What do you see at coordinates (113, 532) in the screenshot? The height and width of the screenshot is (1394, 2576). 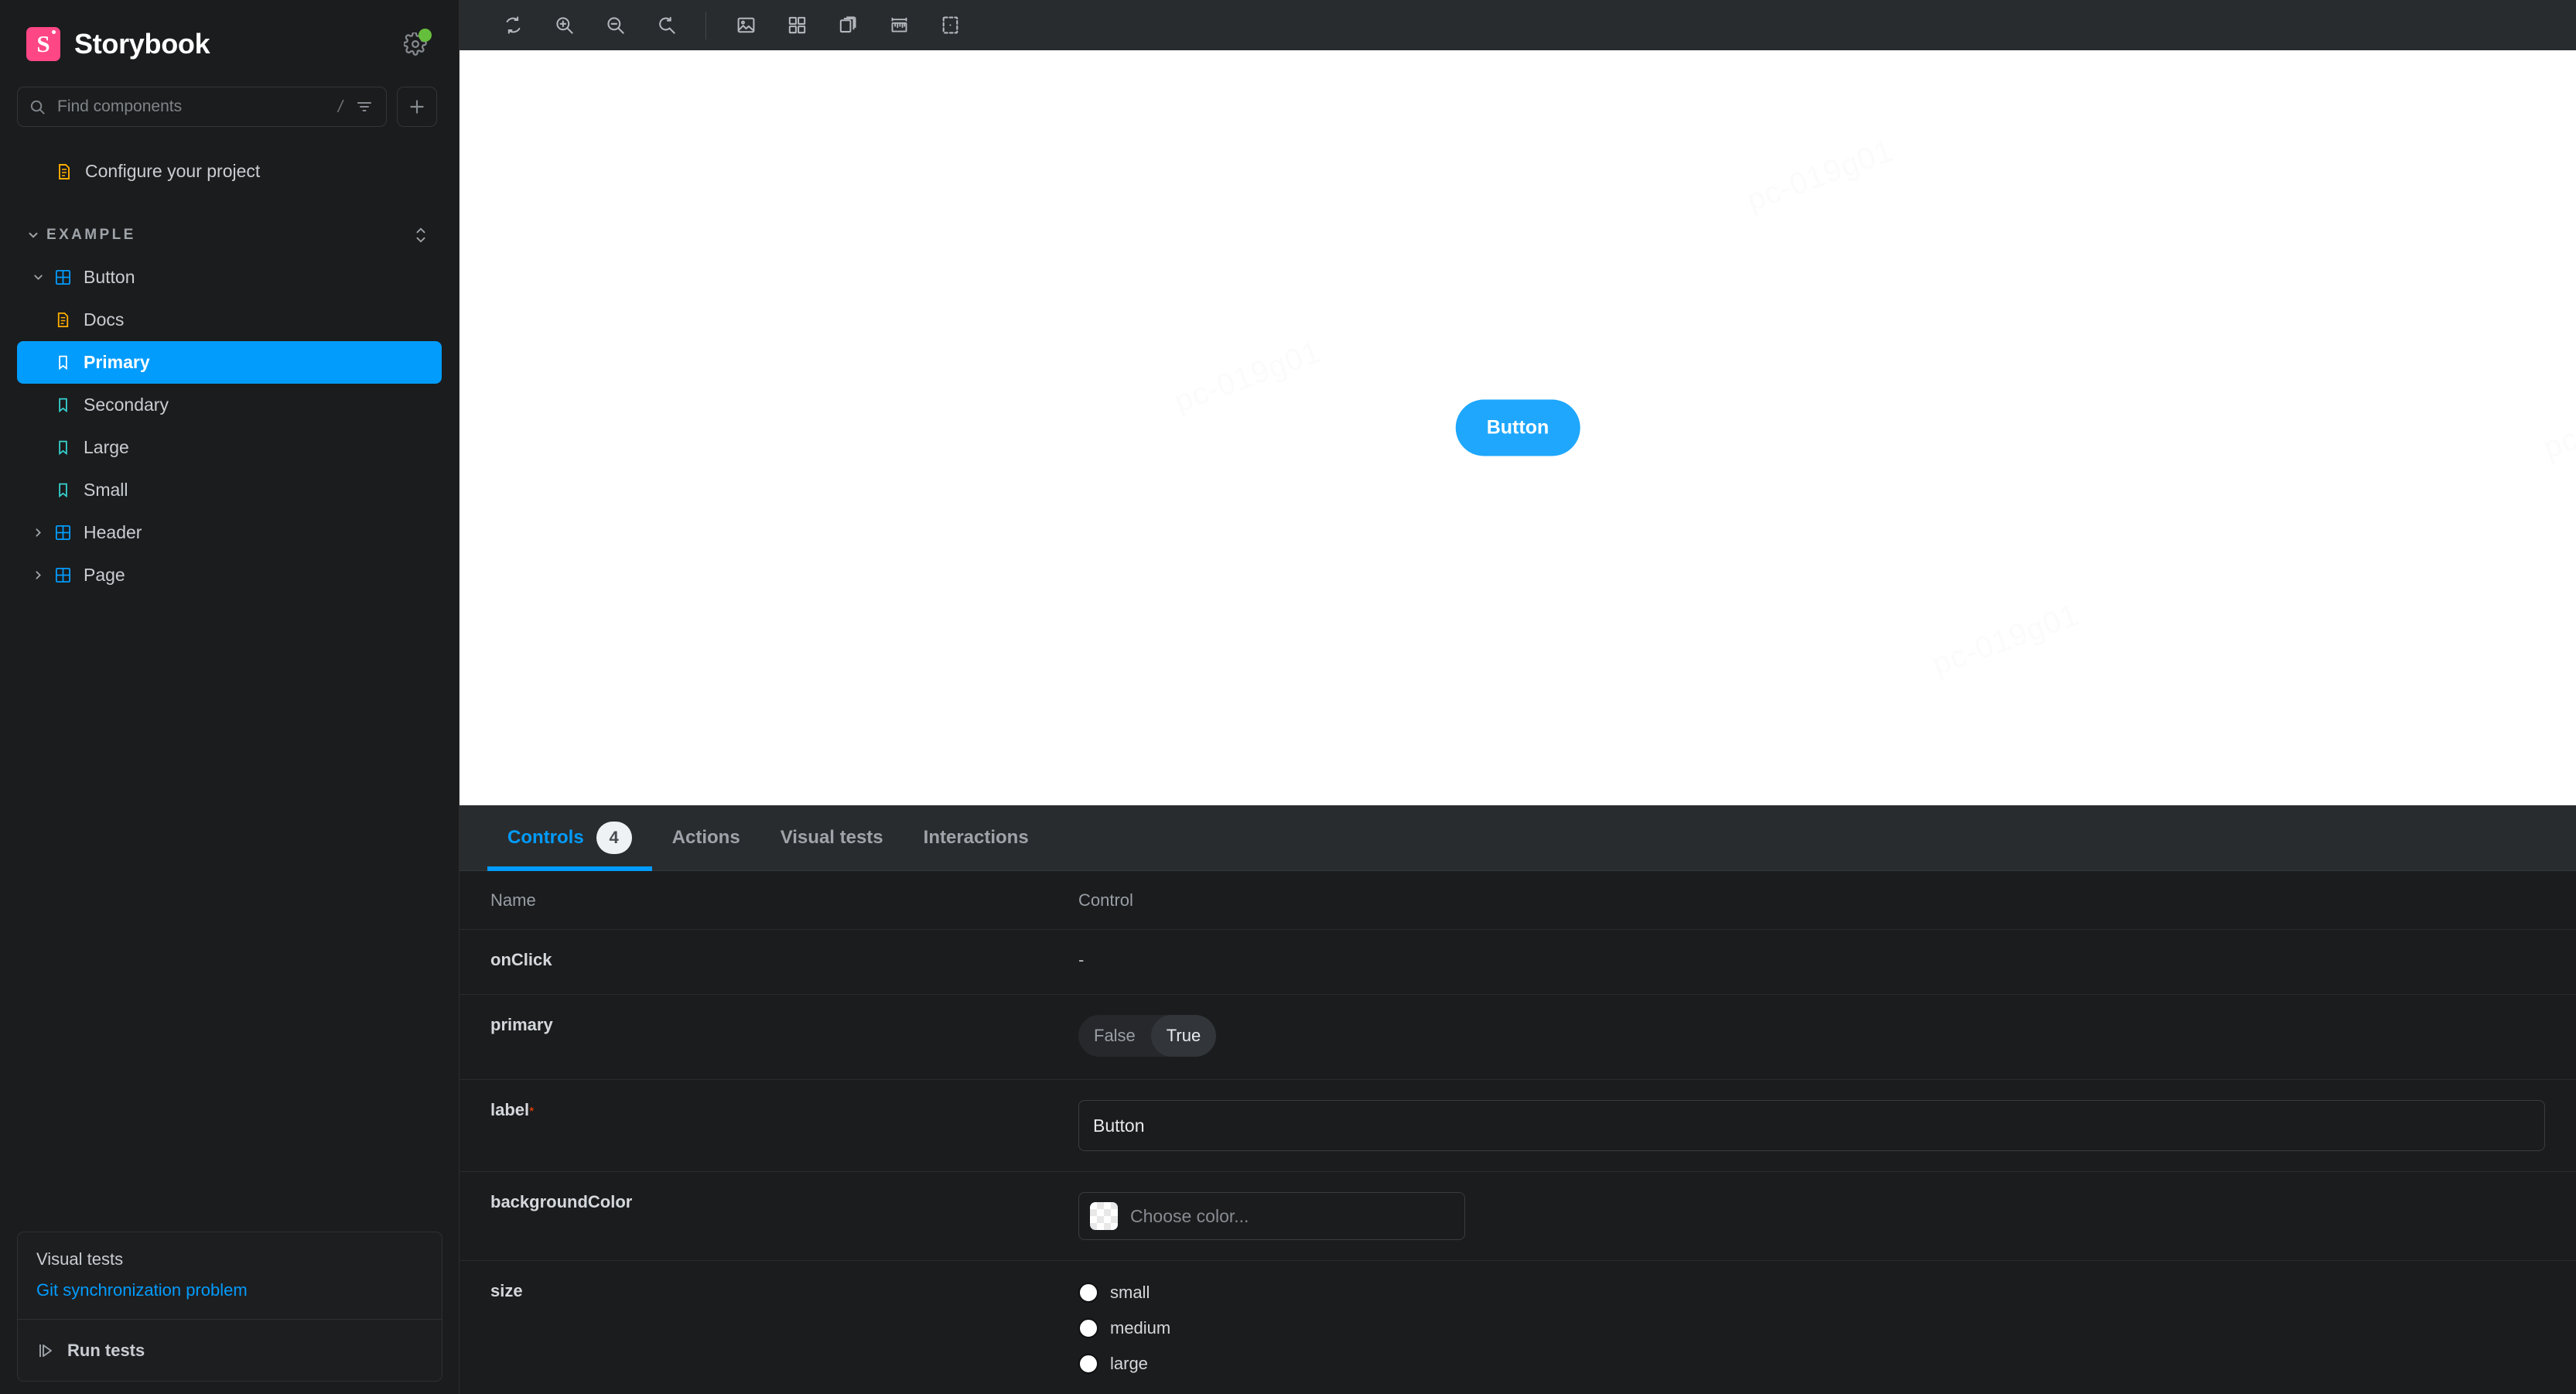 I see `sidebar-item-label: Header` at bounding box center [113, 532].